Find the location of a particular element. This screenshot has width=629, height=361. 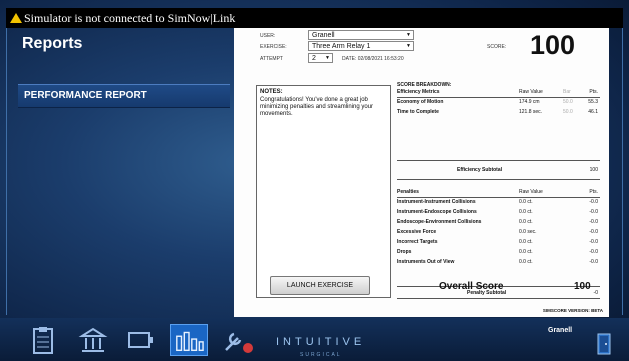

efficiency-subtotal-value: 100 is located at coordinates (593, 170).